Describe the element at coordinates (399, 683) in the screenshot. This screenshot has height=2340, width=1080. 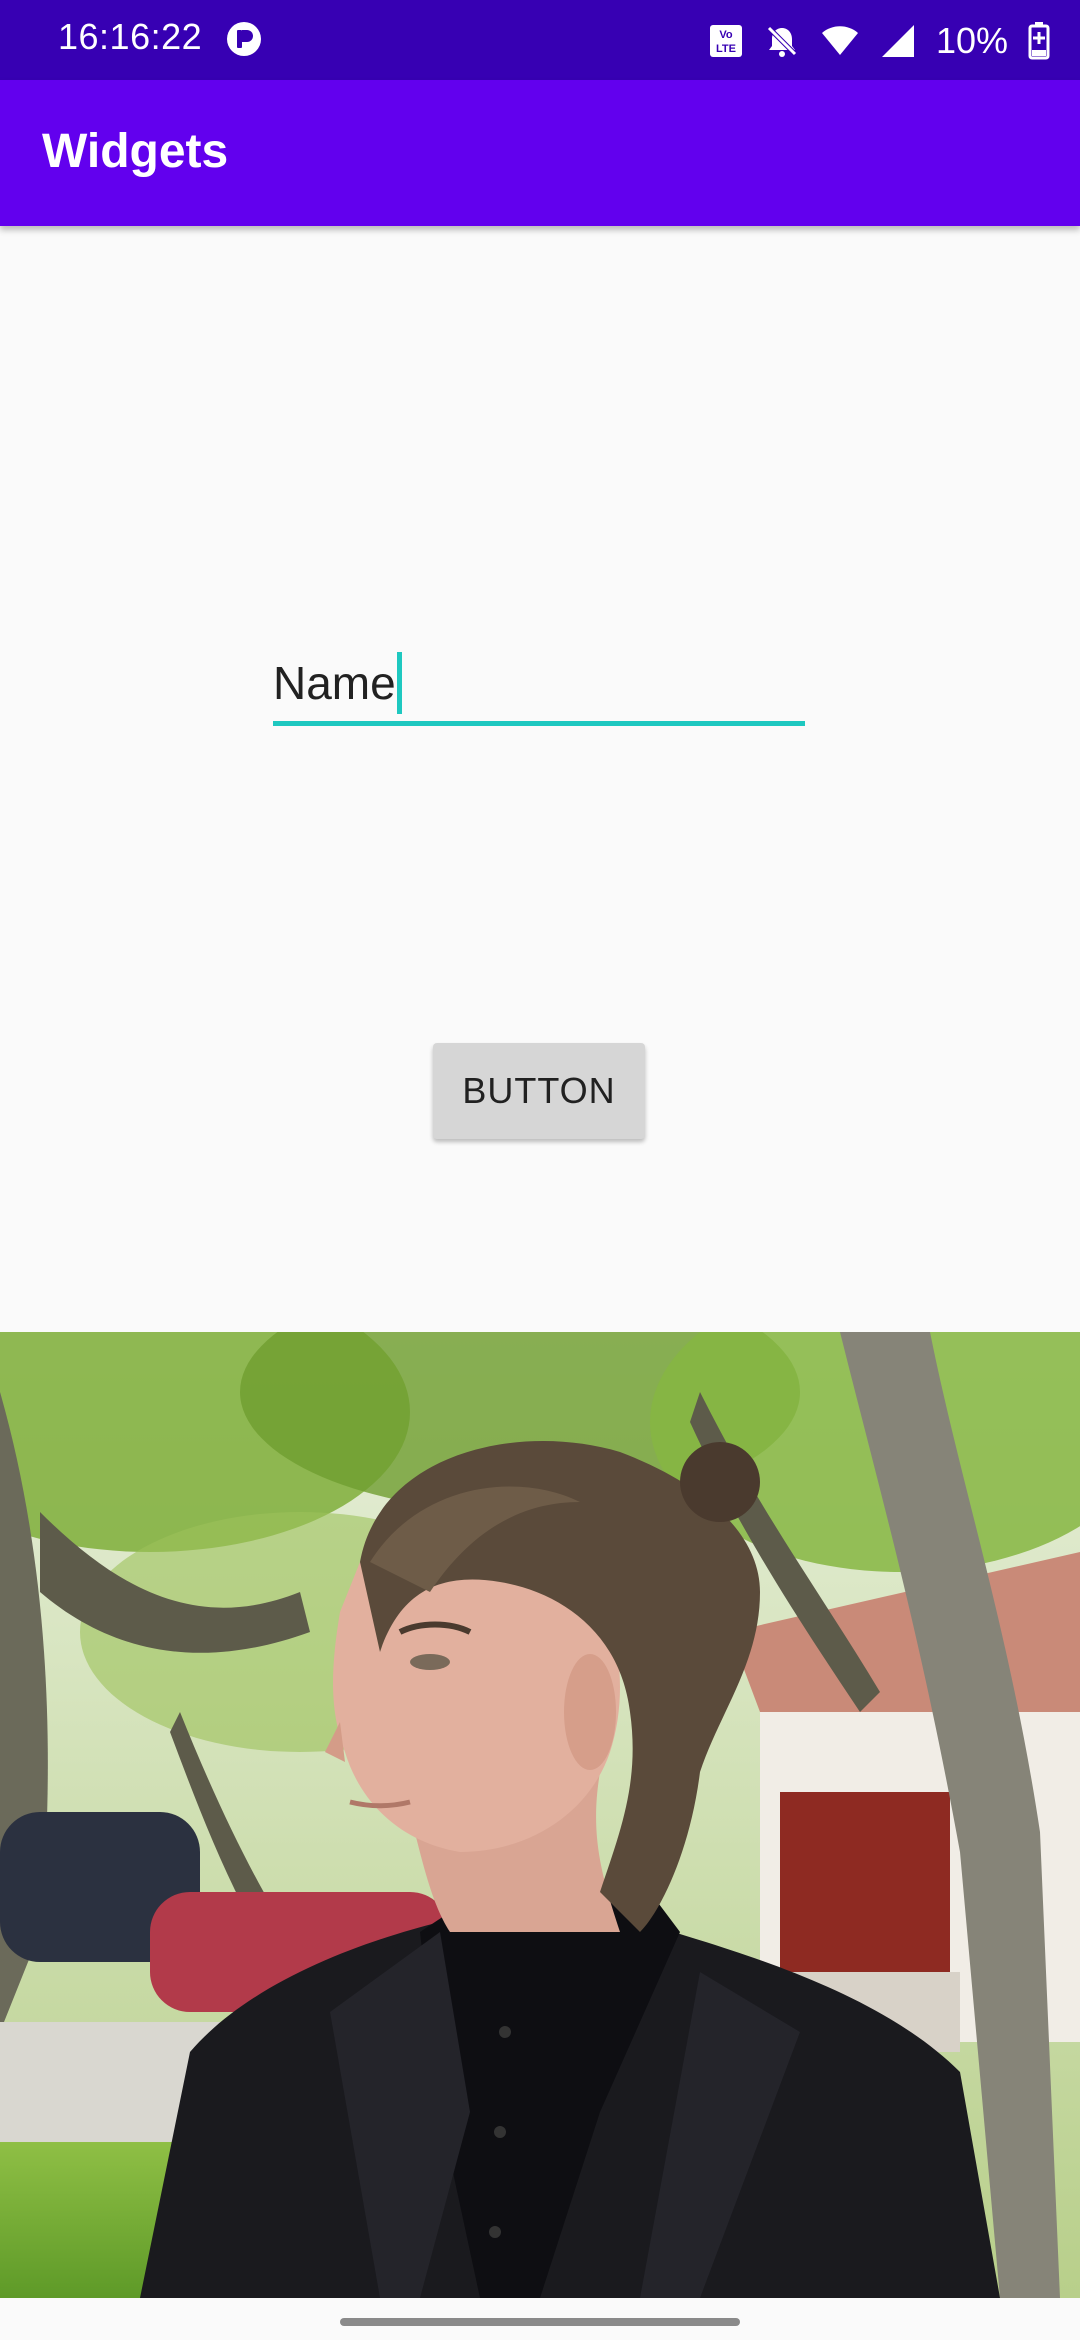
I see `text-cursor` at that location.